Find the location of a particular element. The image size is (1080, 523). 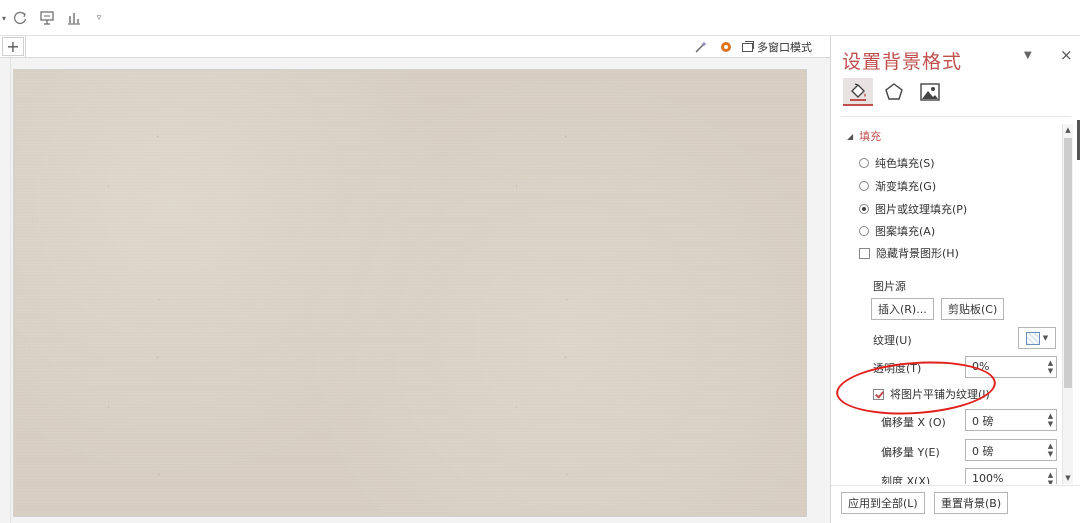

gear-icon is located at coordinates (726, 47).